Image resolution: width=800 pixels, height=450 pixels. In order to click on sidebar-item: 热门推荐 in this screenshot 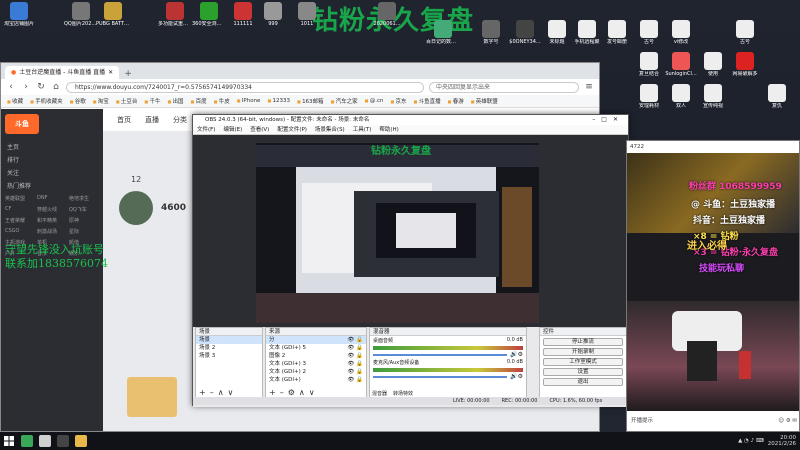, I will do `click(52, 185)`.